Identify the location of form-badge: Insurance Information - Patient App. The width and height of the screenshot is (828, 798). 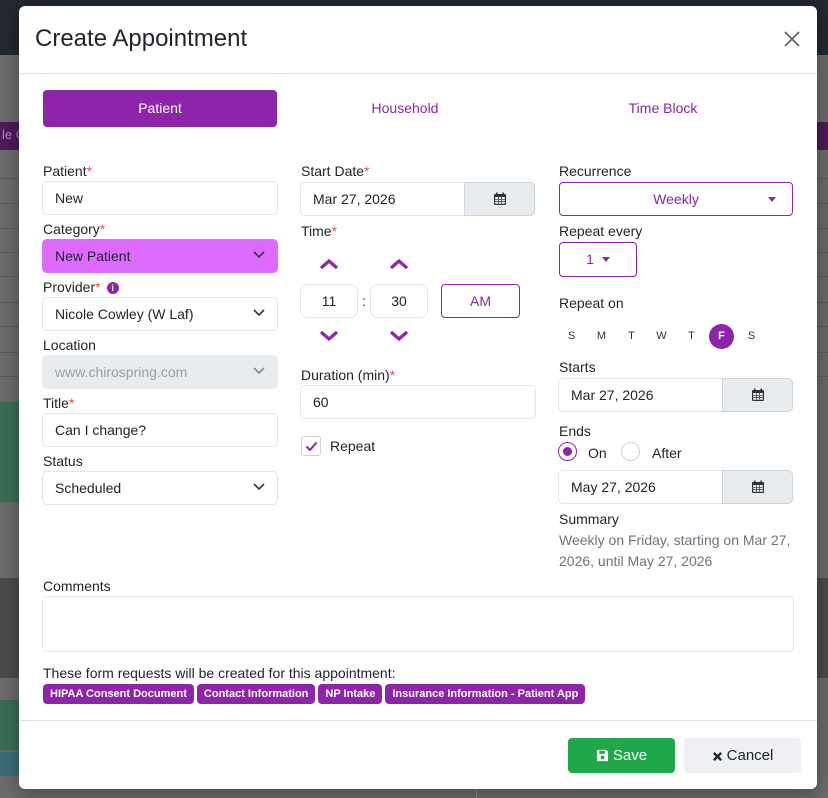
(485, 694).